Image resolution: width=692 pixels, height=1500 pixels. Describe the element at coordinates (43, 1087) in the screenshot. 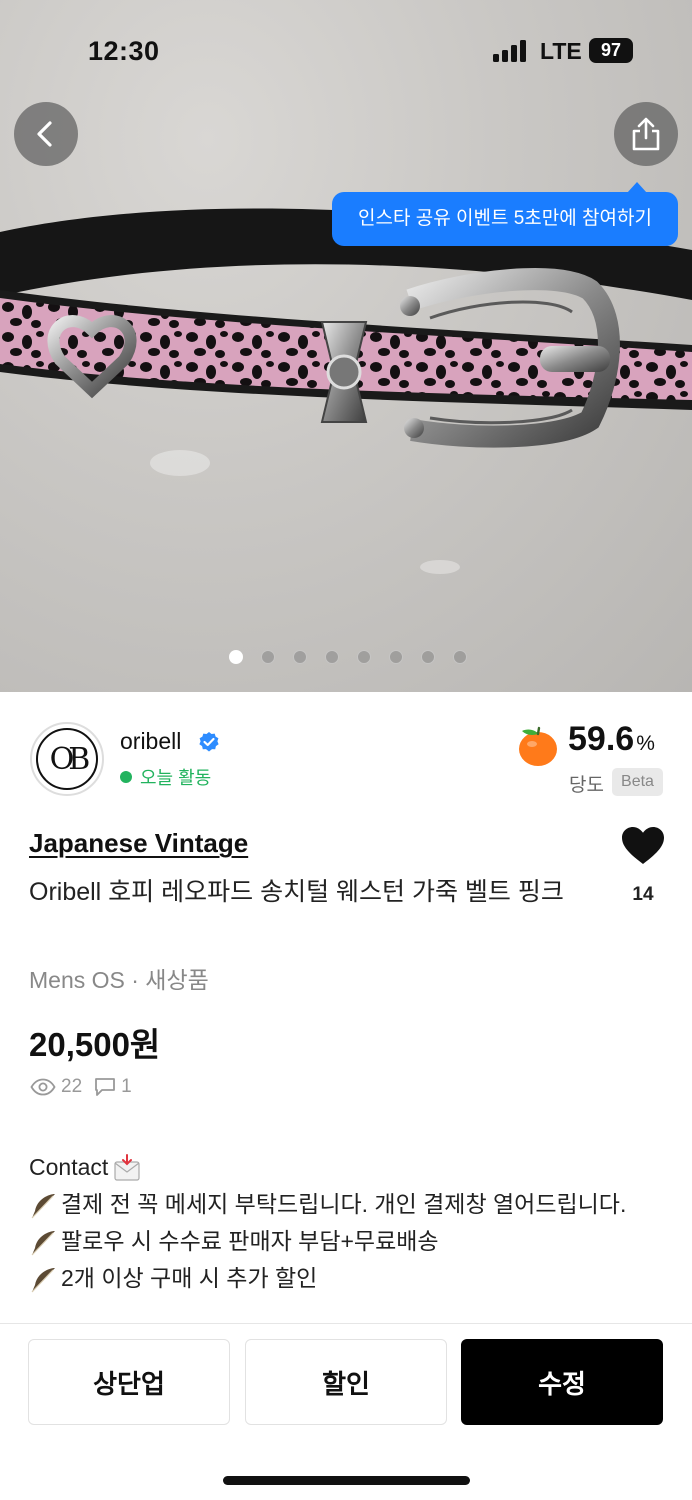

I see `eye-icon` at that location.